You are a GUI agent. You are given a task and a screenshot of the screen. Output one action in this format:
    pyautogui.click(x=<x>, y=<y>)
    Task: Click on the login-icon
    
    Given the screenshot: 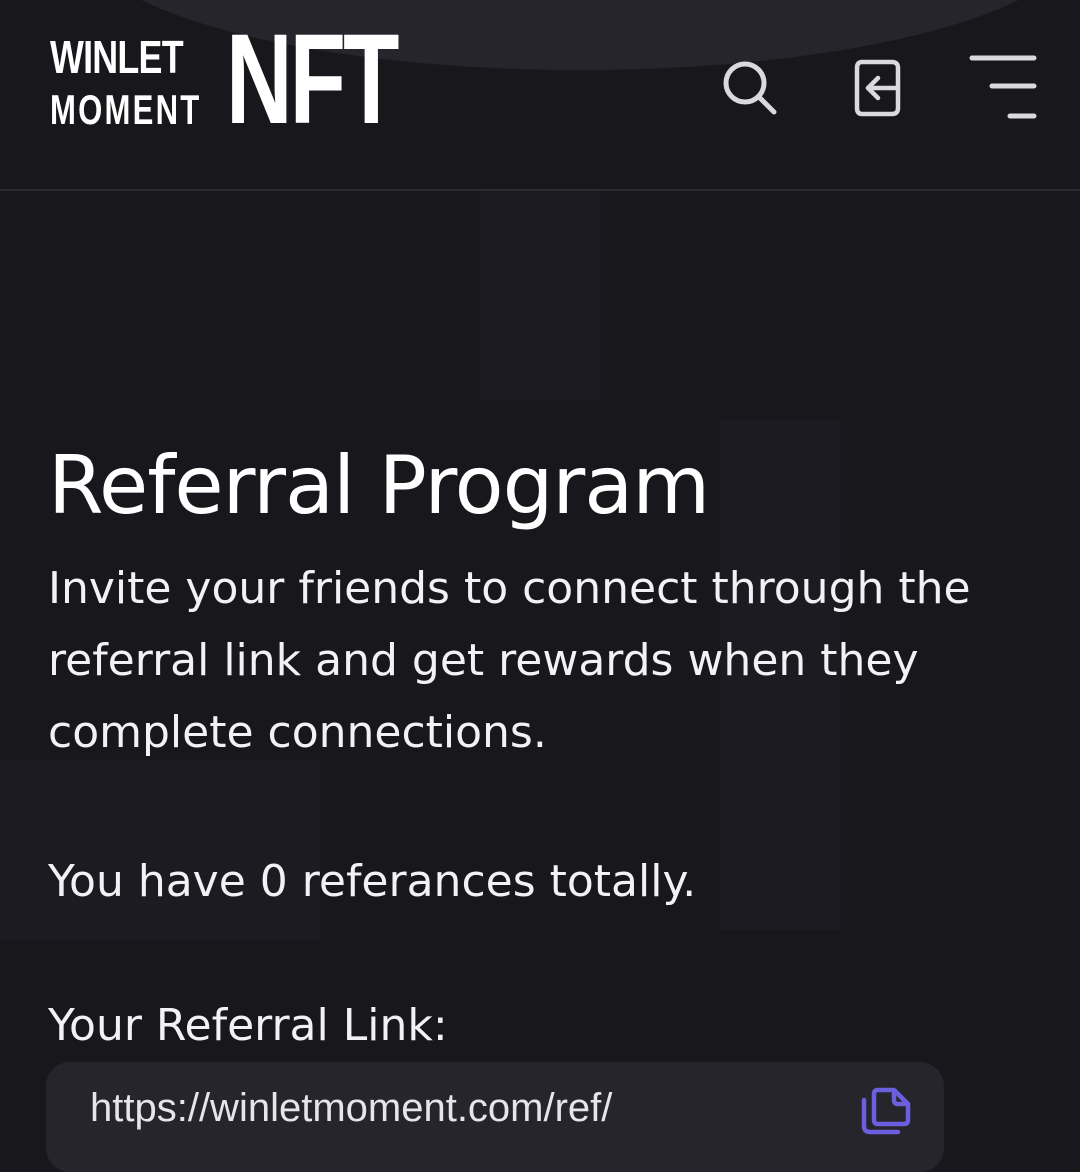 What is the action you would take?
    pyautogui.click(x=877, y=88)
    